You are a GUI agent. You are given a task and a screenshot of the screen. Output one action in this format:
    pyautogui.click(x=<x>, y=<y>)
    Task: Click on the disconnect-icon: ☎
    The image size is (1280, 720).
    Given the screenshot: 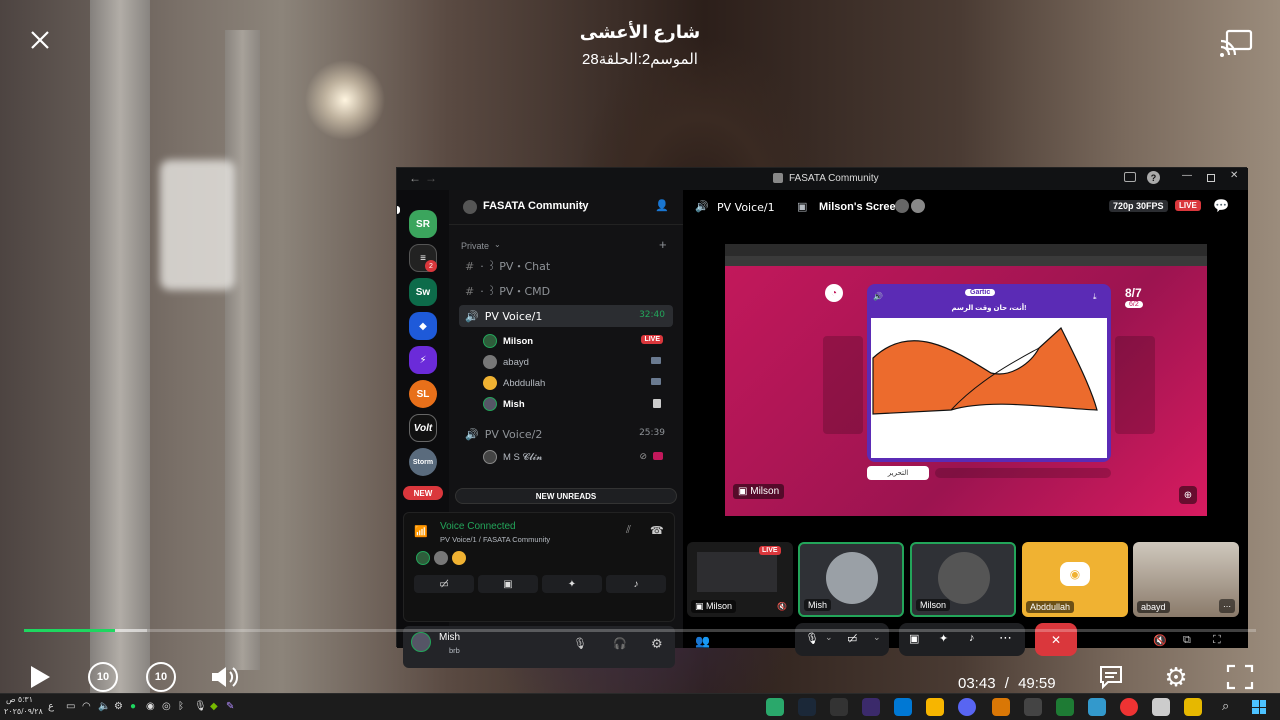 What is the action you would take?
    pyautogui.click(x=657, y=530)
    